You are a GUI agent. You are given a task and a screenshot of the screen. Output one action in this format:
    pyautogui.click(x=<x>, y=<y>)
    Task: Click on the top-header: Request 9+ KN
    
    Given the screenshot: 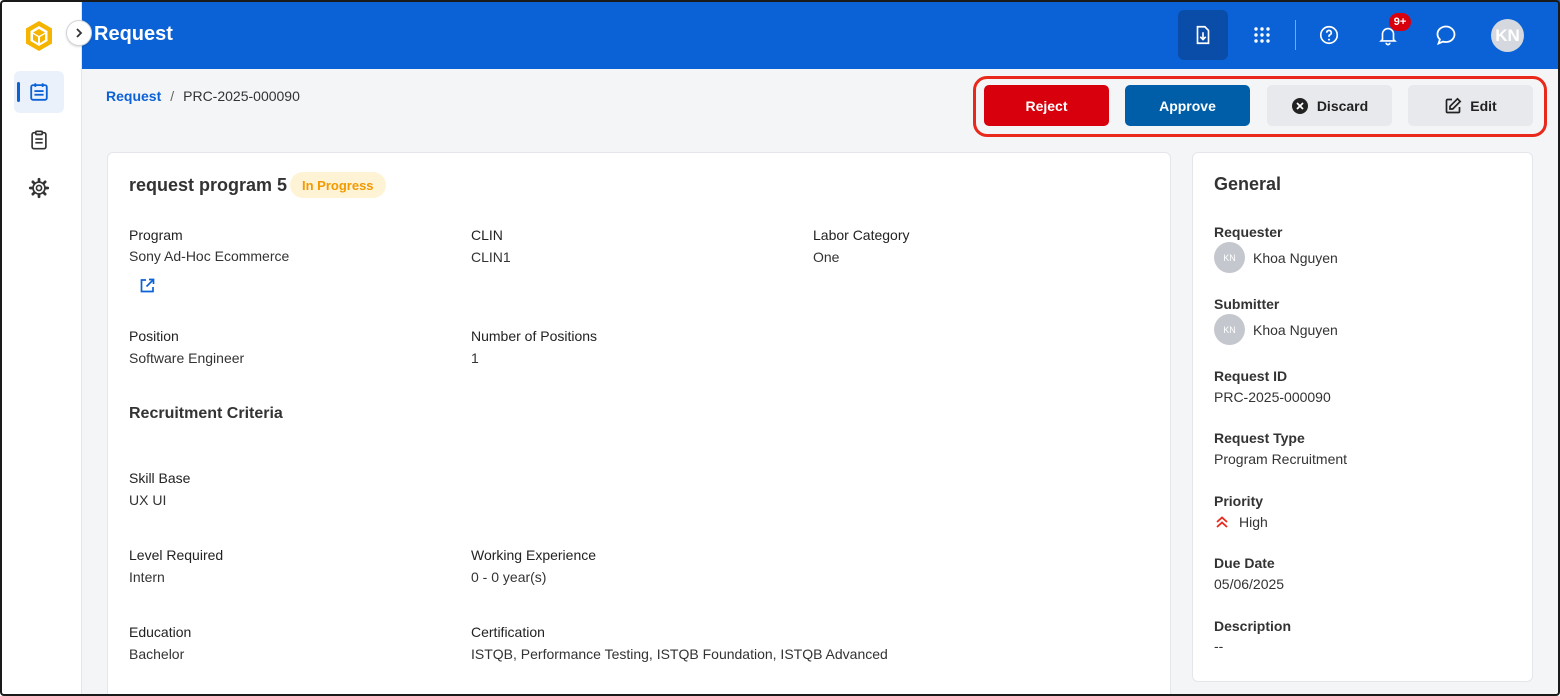 What is the action you would take?
    pyautogui.click(x=821, y=34)
    